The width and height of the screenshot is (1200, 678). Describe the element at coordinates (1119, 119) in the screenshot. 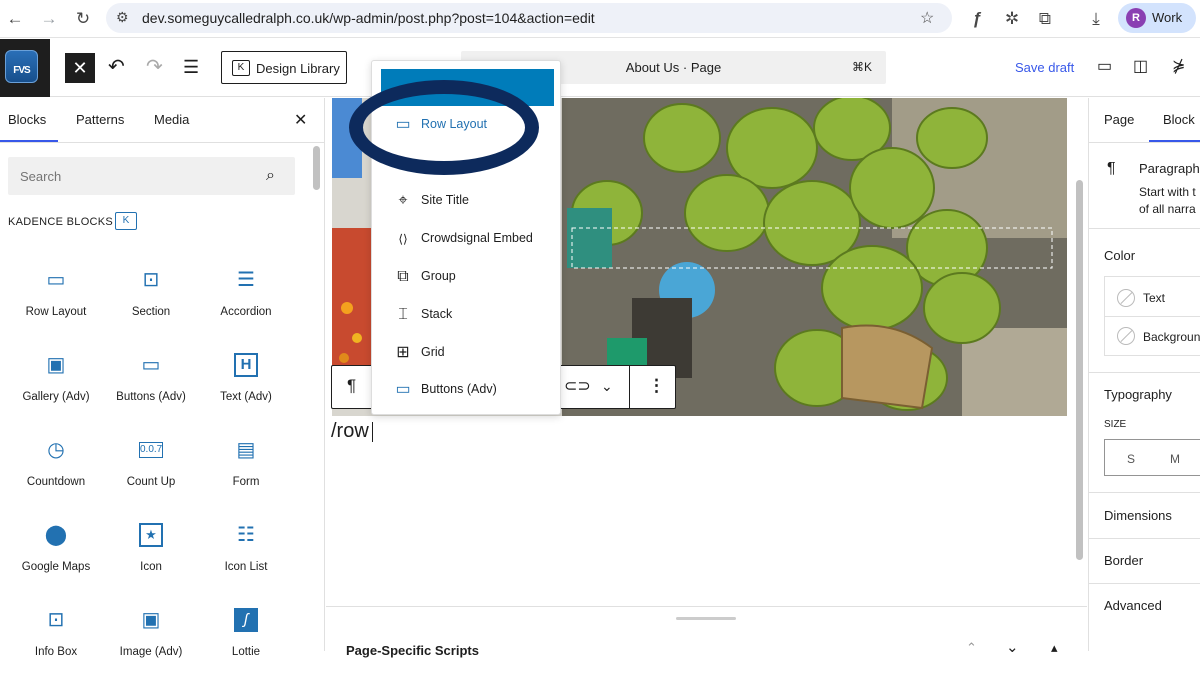

I see `tab-page: Page` at that location.